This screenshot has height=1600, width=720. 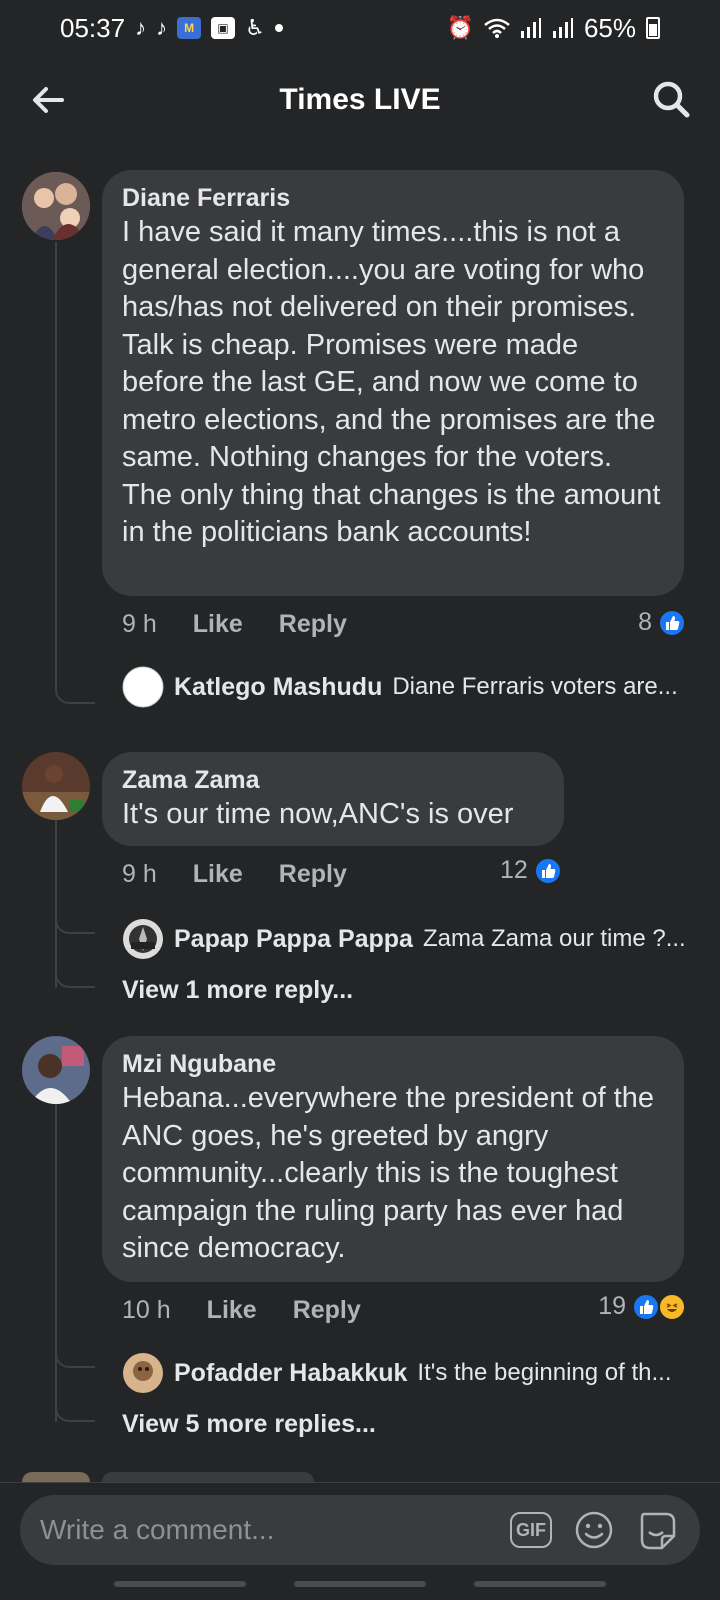 I want to click on system-nav-bar, so click(x=360, y=1584).